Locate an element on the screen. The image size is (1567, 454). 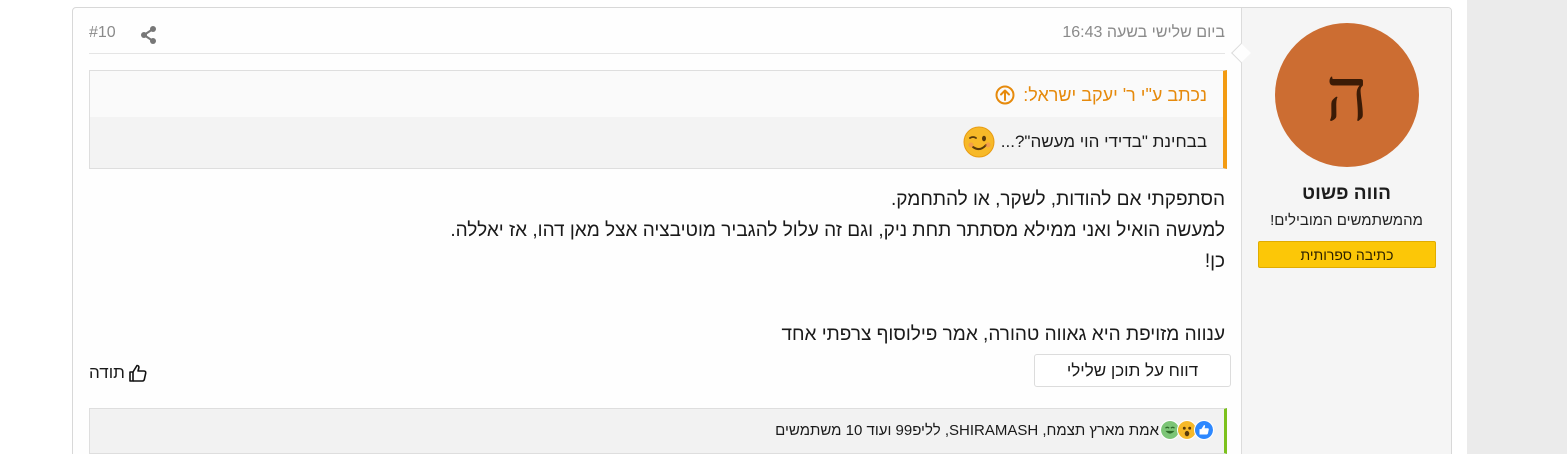
quote-author: נכתב ע"י ר' יעקב ישראל: is located at coordinates (1115, 95).